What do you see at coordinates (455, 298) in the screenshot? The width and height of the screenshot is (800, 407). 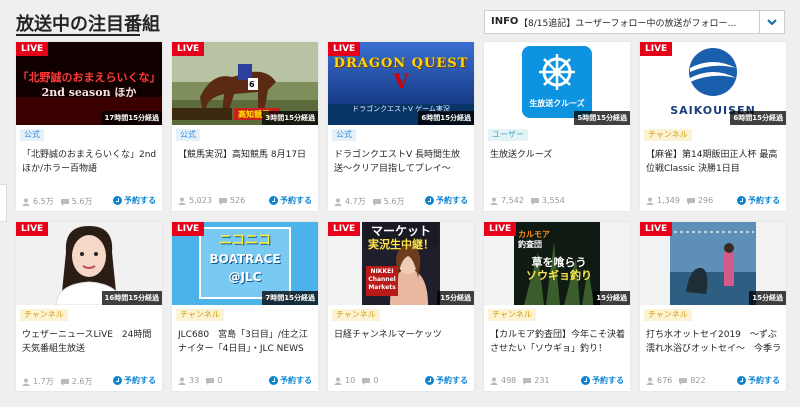 I see `elapsed-time: 15分経過` at bounding box center [455, 298].